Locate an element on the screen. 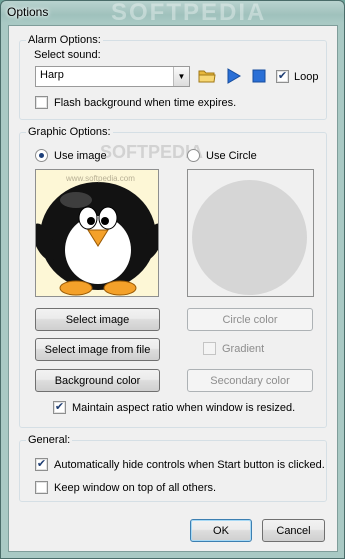 Image resolution: width=345 pixels, height=559 pixels. use-image-radio is located at coordinates (41, 155).